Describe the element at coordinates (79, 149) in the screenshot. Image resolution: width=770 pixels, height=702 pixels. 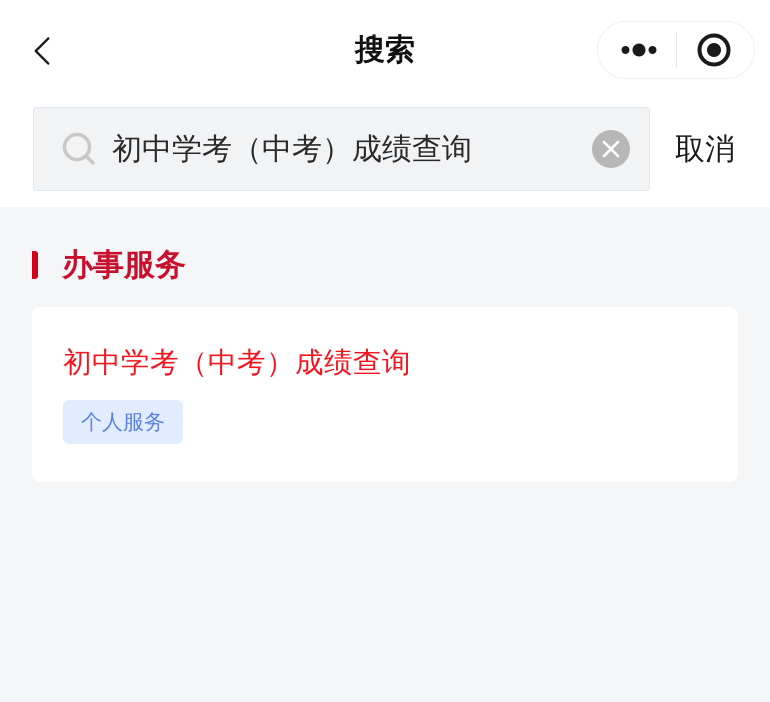
I see `search-icon` at that location.